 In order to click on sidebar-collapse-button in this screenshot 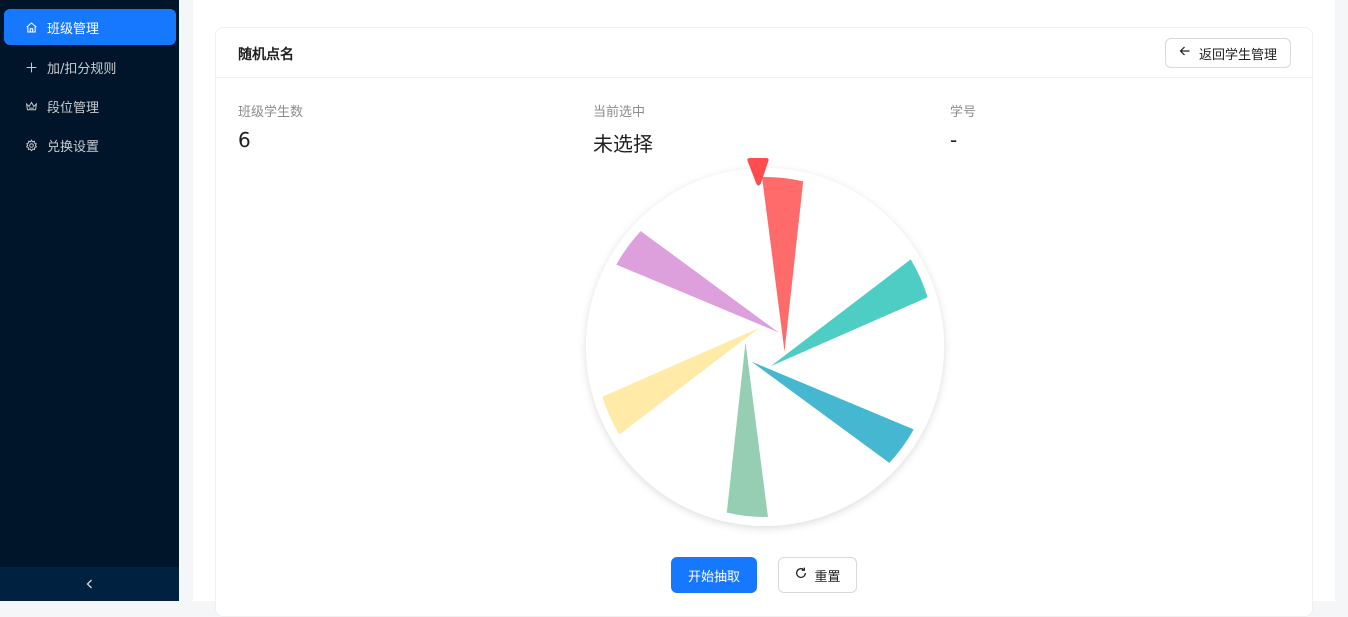, I will do `click(89, 584)`.